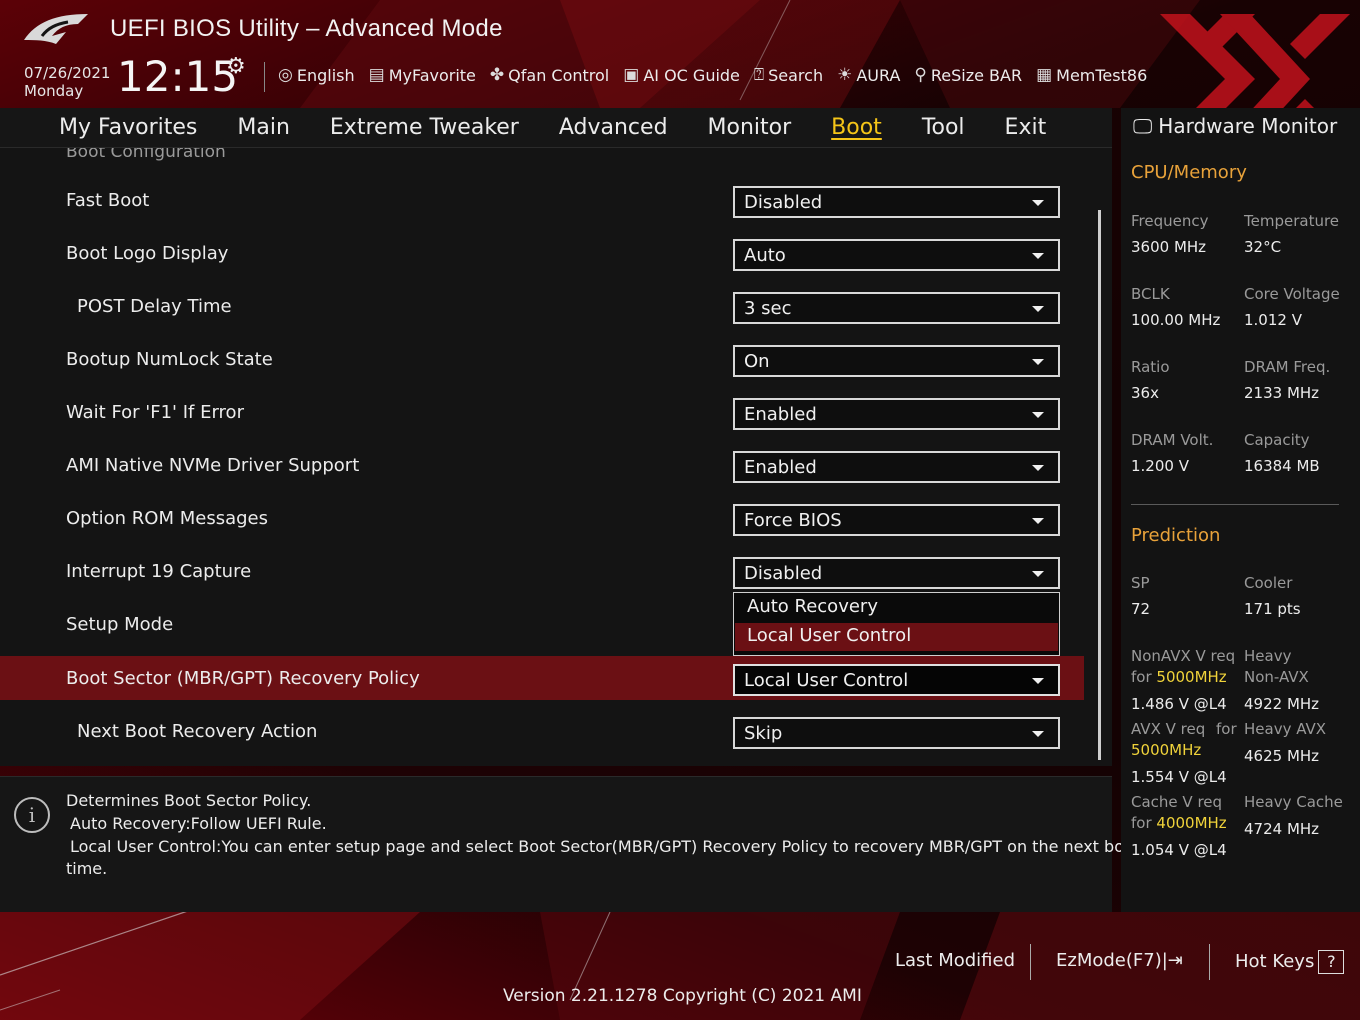 This screenshot has height=1020, width=1360. Describe the element at coordinates (796, 75) in the screenshot. I see `search-label: Search` at that location.